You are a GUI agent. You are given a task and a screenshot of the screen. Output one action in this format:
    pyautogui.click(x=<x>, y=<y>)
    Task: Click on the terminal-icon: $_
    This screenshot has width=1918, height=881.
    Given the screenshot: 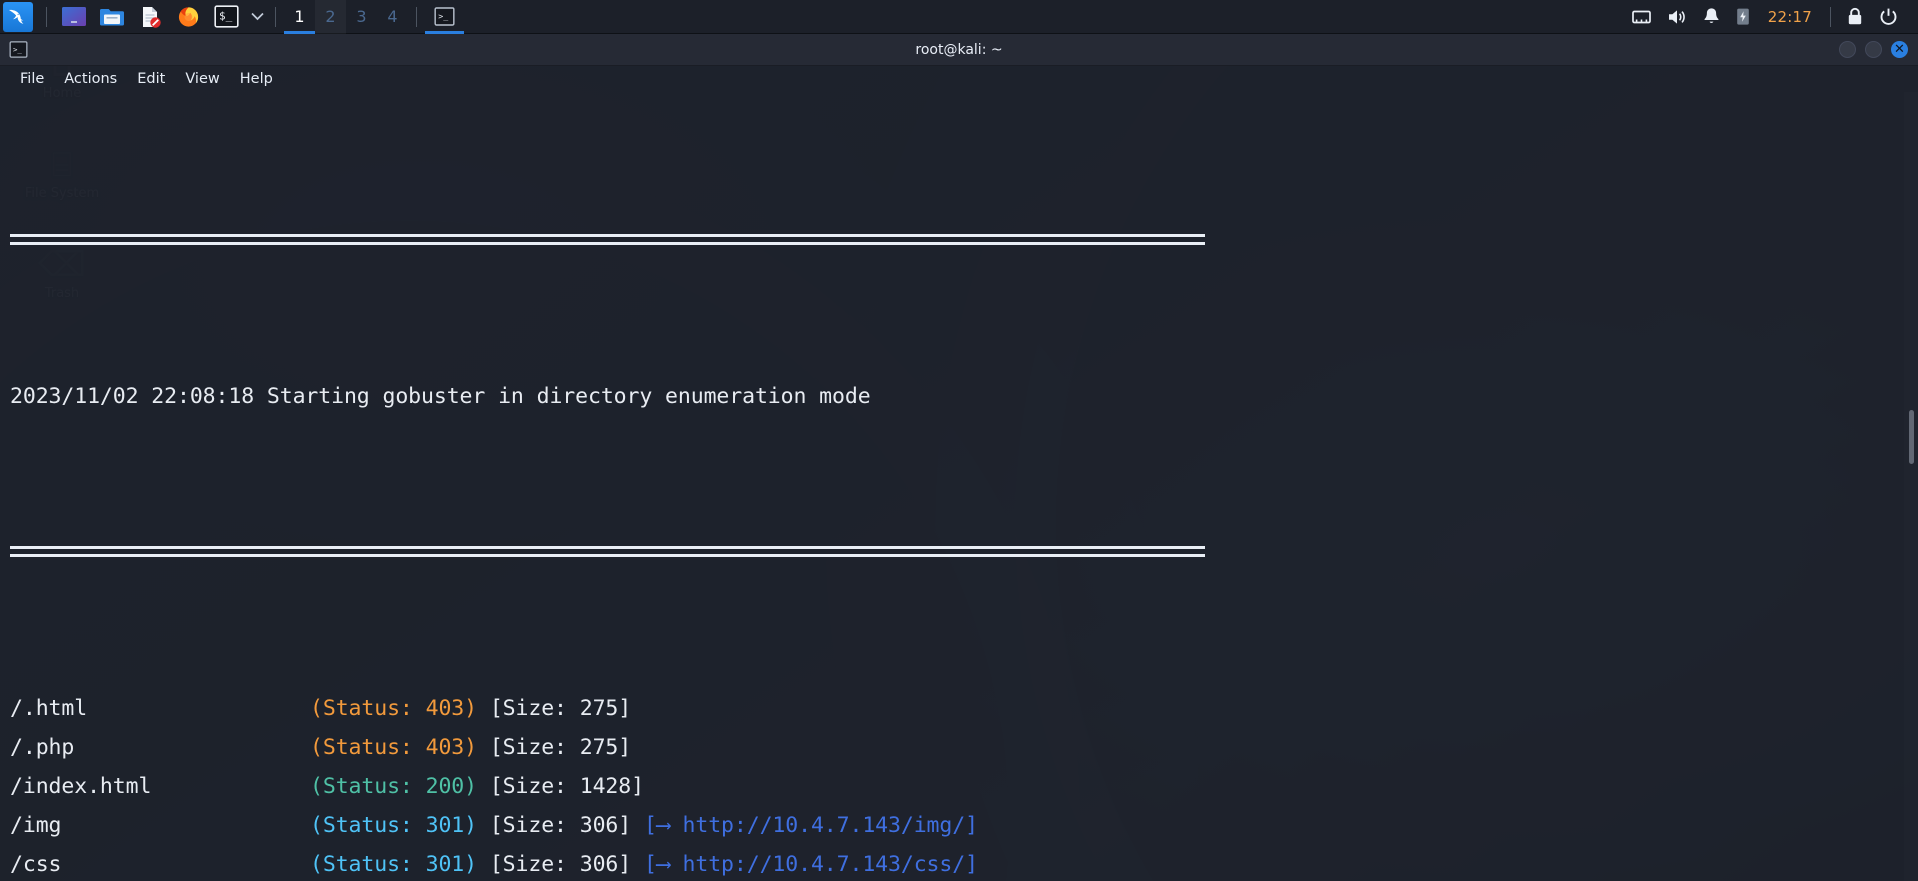 What is the action you would take?
    pyautogui.click(x=226, y=17)
    